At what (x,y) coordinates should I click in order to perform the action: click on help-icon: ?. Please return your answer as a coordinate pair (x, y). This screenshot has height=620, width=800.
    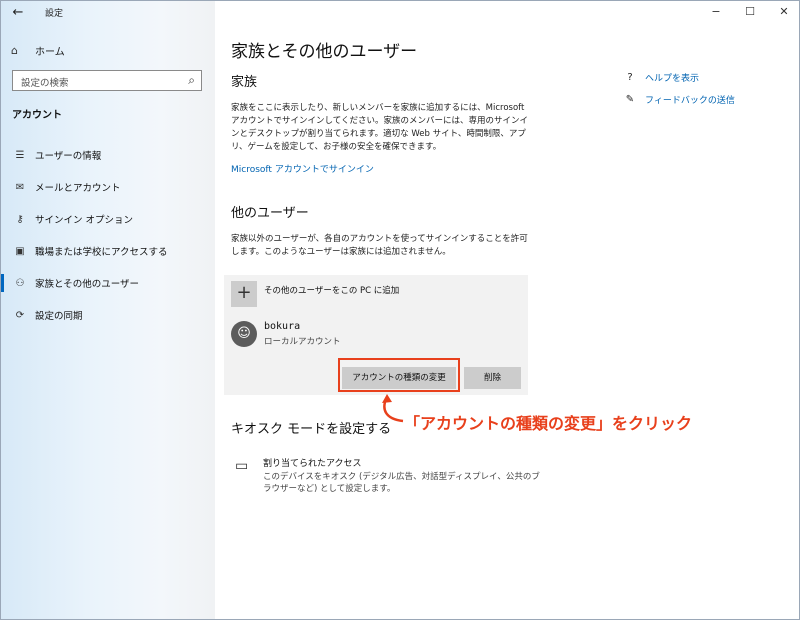
    Looking at the image, I should click on (630, 77).